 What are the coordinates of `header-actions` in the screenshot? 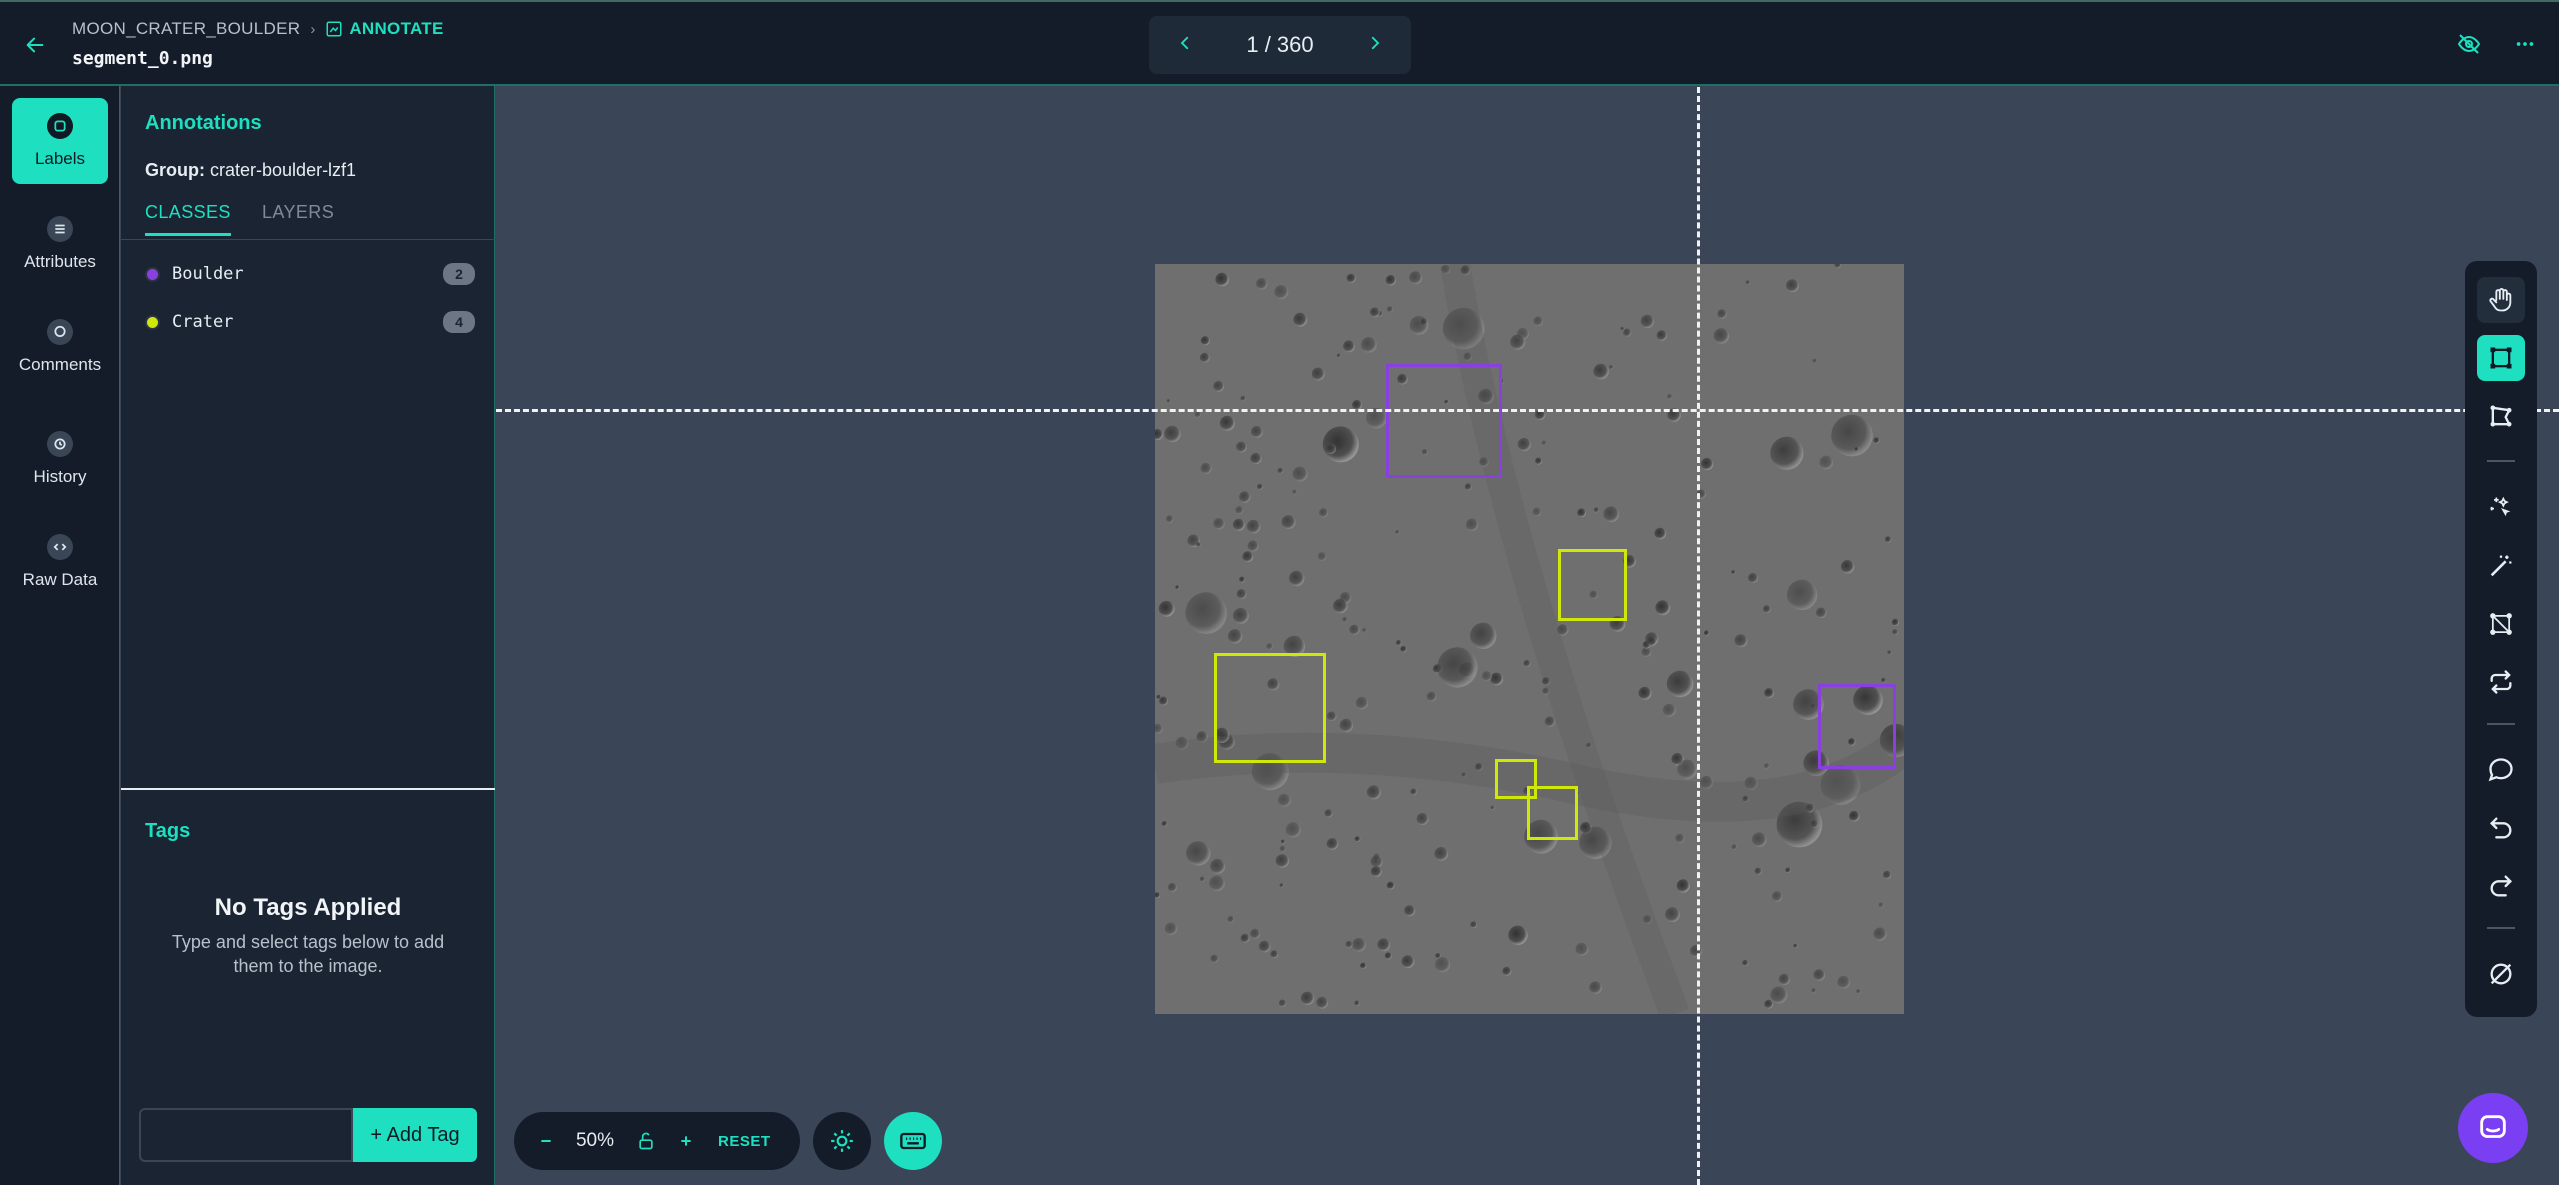 It's located at (2497, 44).